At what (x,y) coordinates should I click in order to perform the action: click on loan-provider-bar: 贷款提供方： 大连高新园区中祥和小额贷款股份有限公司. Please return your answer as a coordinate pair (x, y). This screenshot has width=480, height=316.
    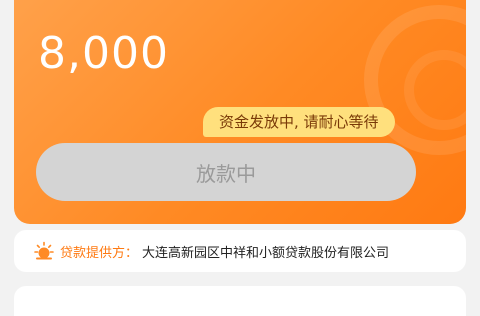
    Looking at the image, I should click on (240, 251).